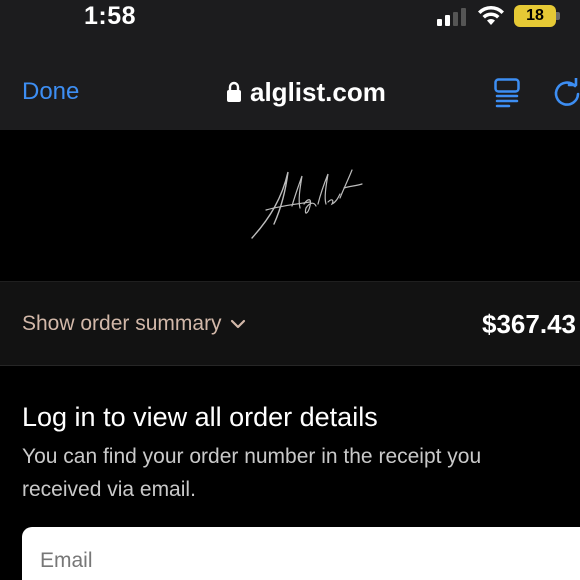 The width and height of the screenshot is (580, 580). Describe the element at coordinates (318, 91) in the screenshot. I see `url-text: alglist.com` at that location.